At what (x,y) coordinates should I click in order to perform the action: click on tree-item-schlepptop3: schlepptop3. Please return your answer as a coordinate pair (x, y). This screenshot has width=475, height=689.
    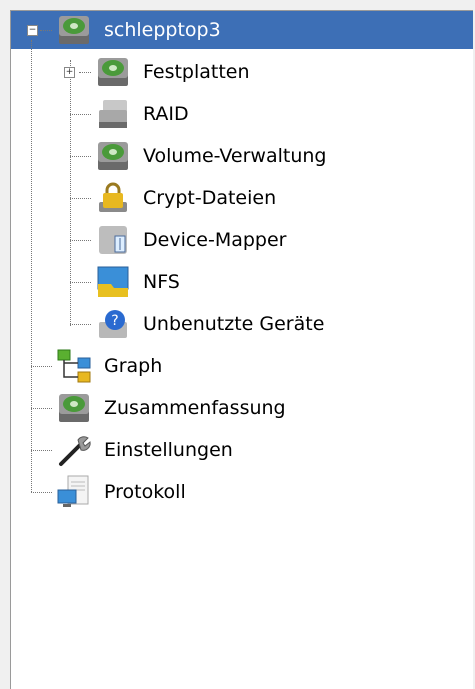
    Looking at the image, I should click on (138, 30).